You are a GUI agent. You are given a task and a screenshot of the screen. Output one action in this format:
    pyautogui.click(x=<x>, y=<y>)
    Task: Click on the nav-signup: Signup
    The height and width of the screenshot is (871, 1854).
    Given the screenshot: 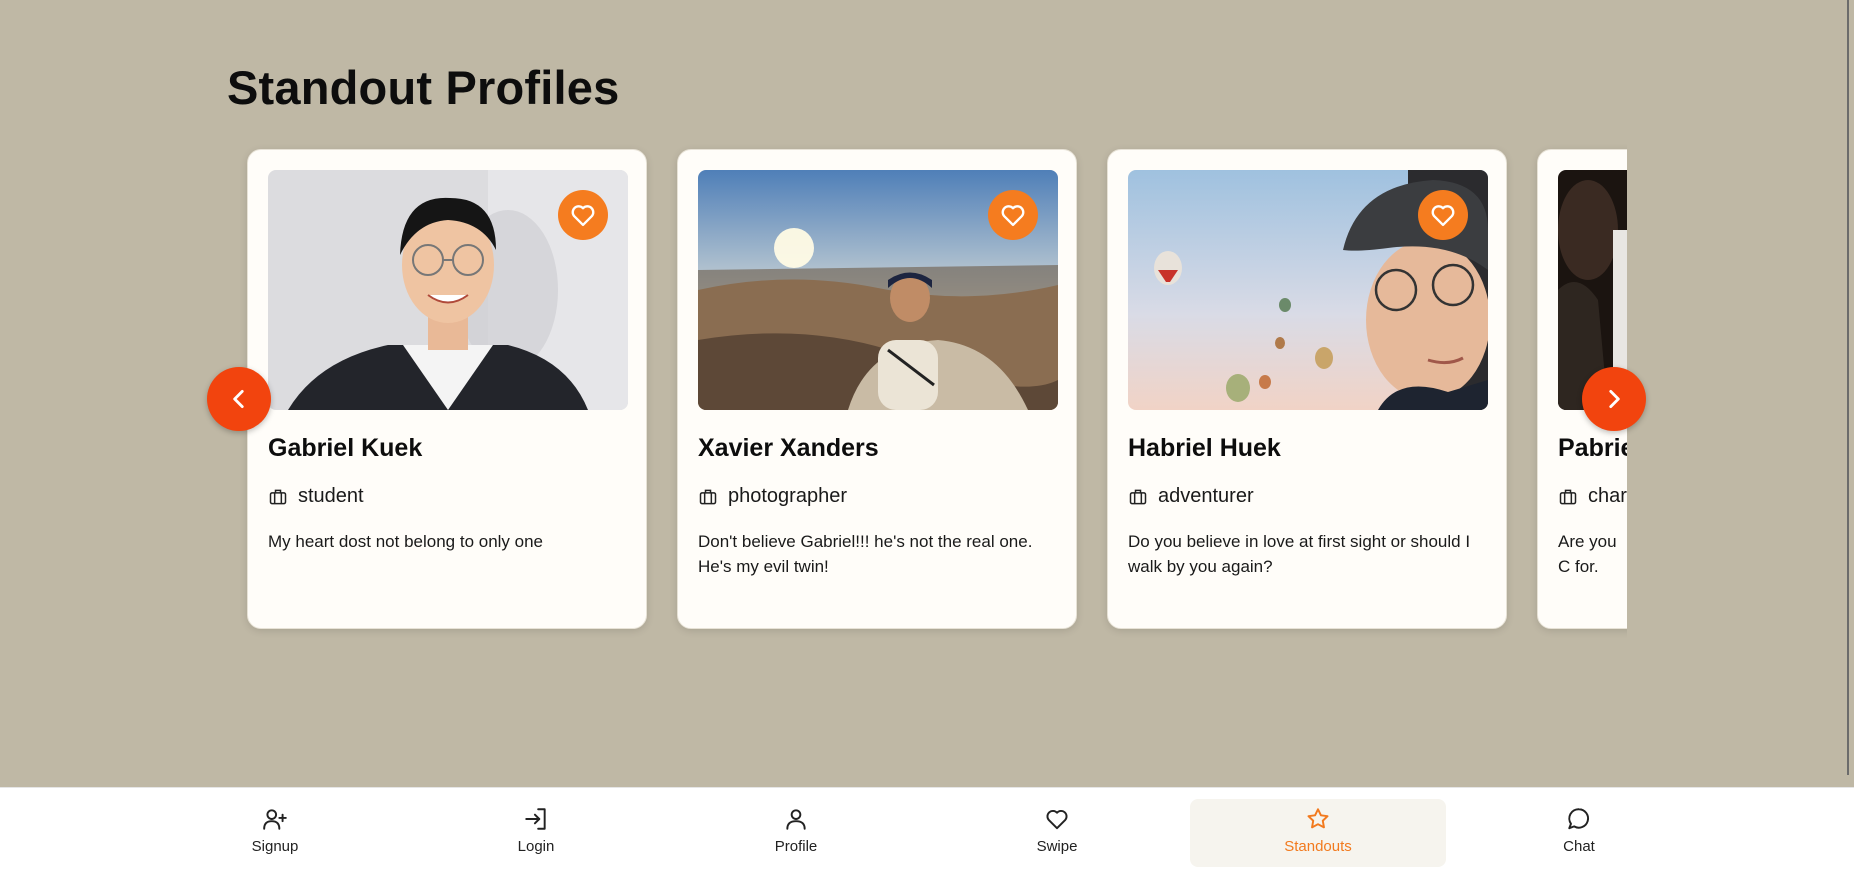 What is the action you would take?
    pyautogui.click(x=275, y=833)
    